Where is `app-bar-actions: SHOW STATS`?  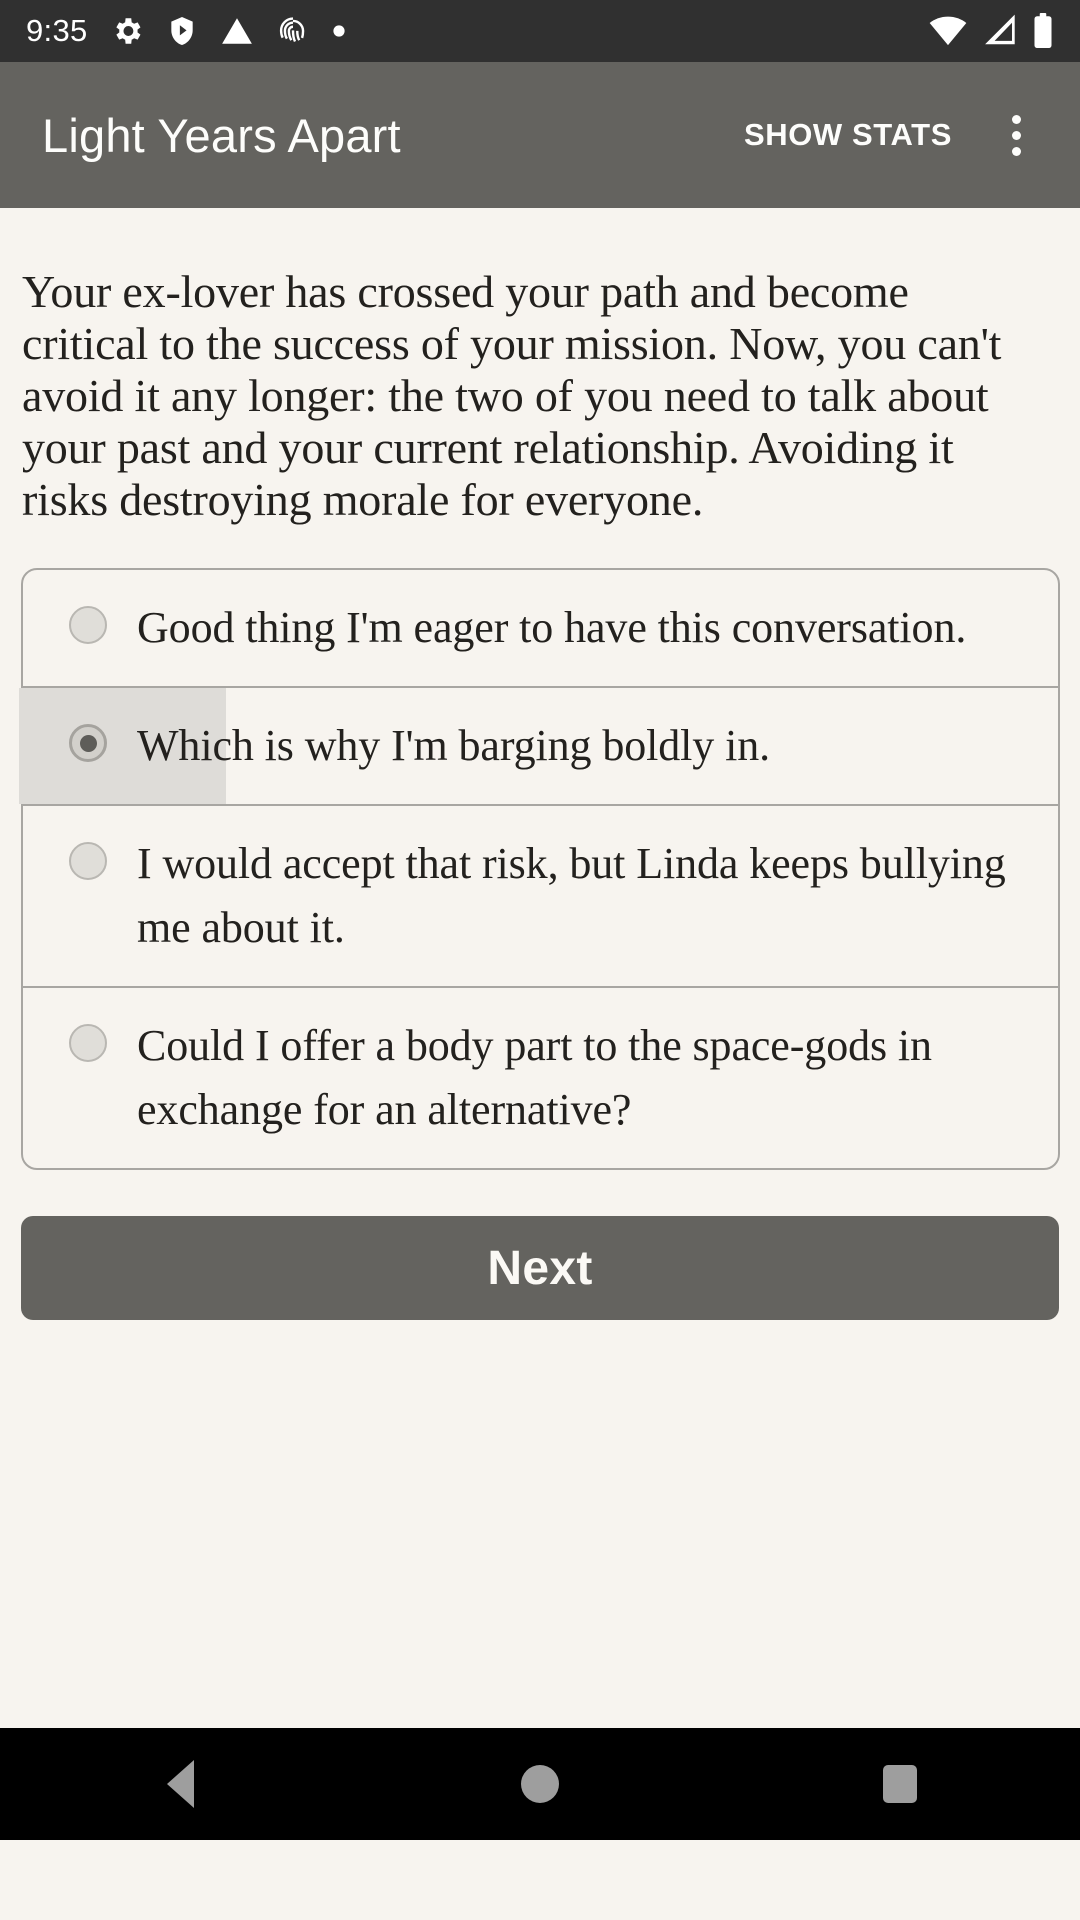
app-bar-actions: SHOW STATS is located at coordinates (889, 135).